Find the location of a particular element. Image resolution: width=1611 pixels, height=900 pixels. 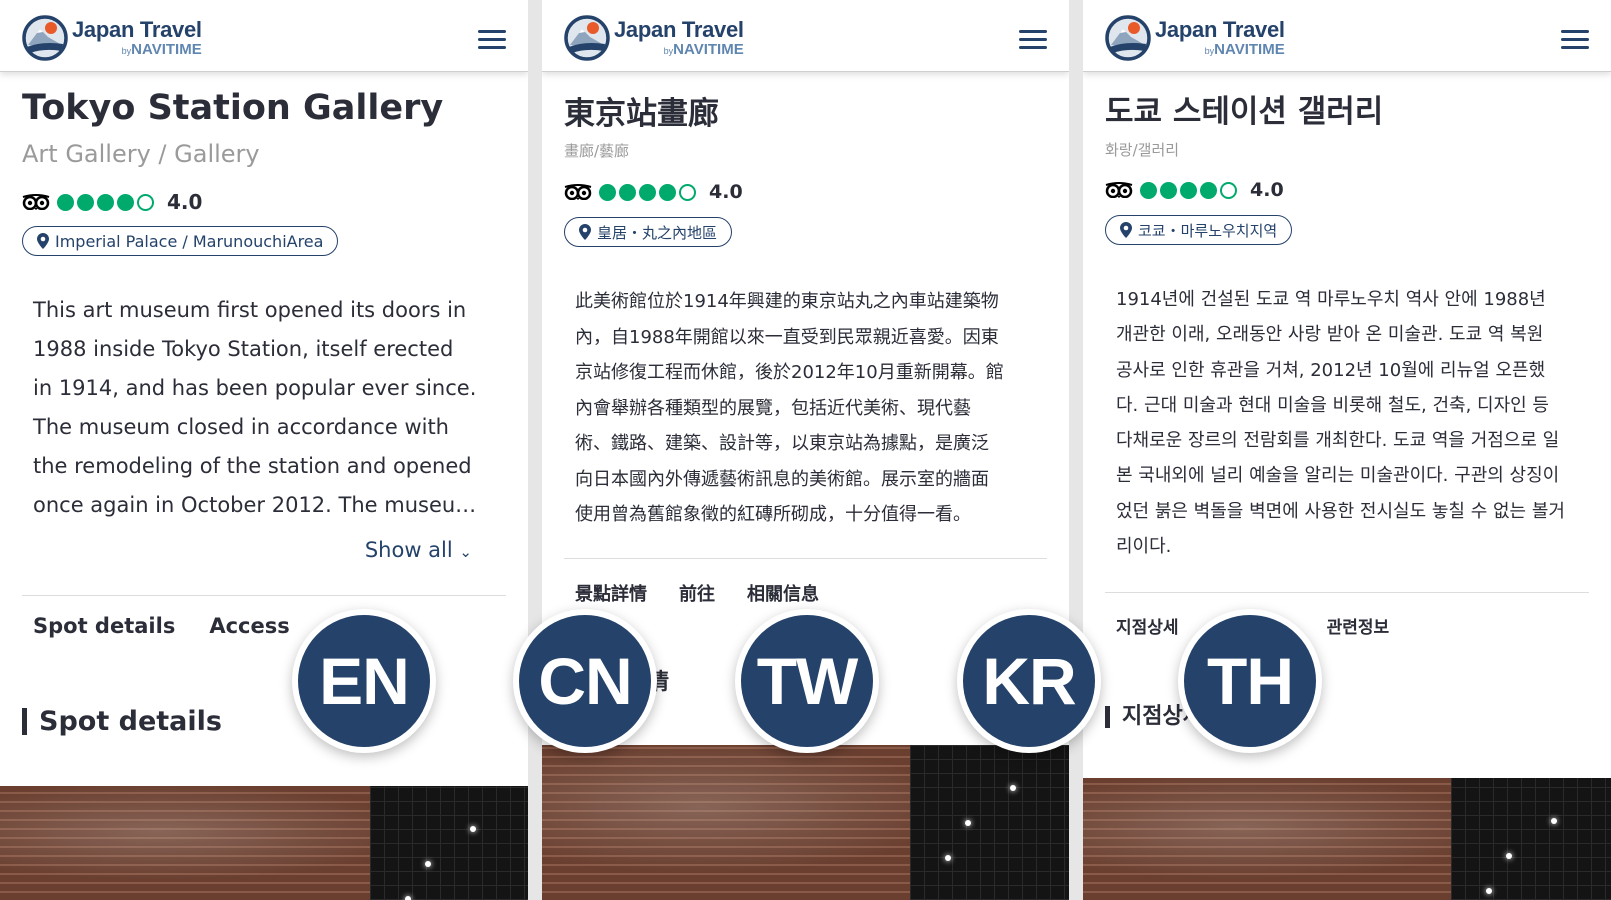

spot-title: 東京站畫廊 is located at coordinates (641, 114).